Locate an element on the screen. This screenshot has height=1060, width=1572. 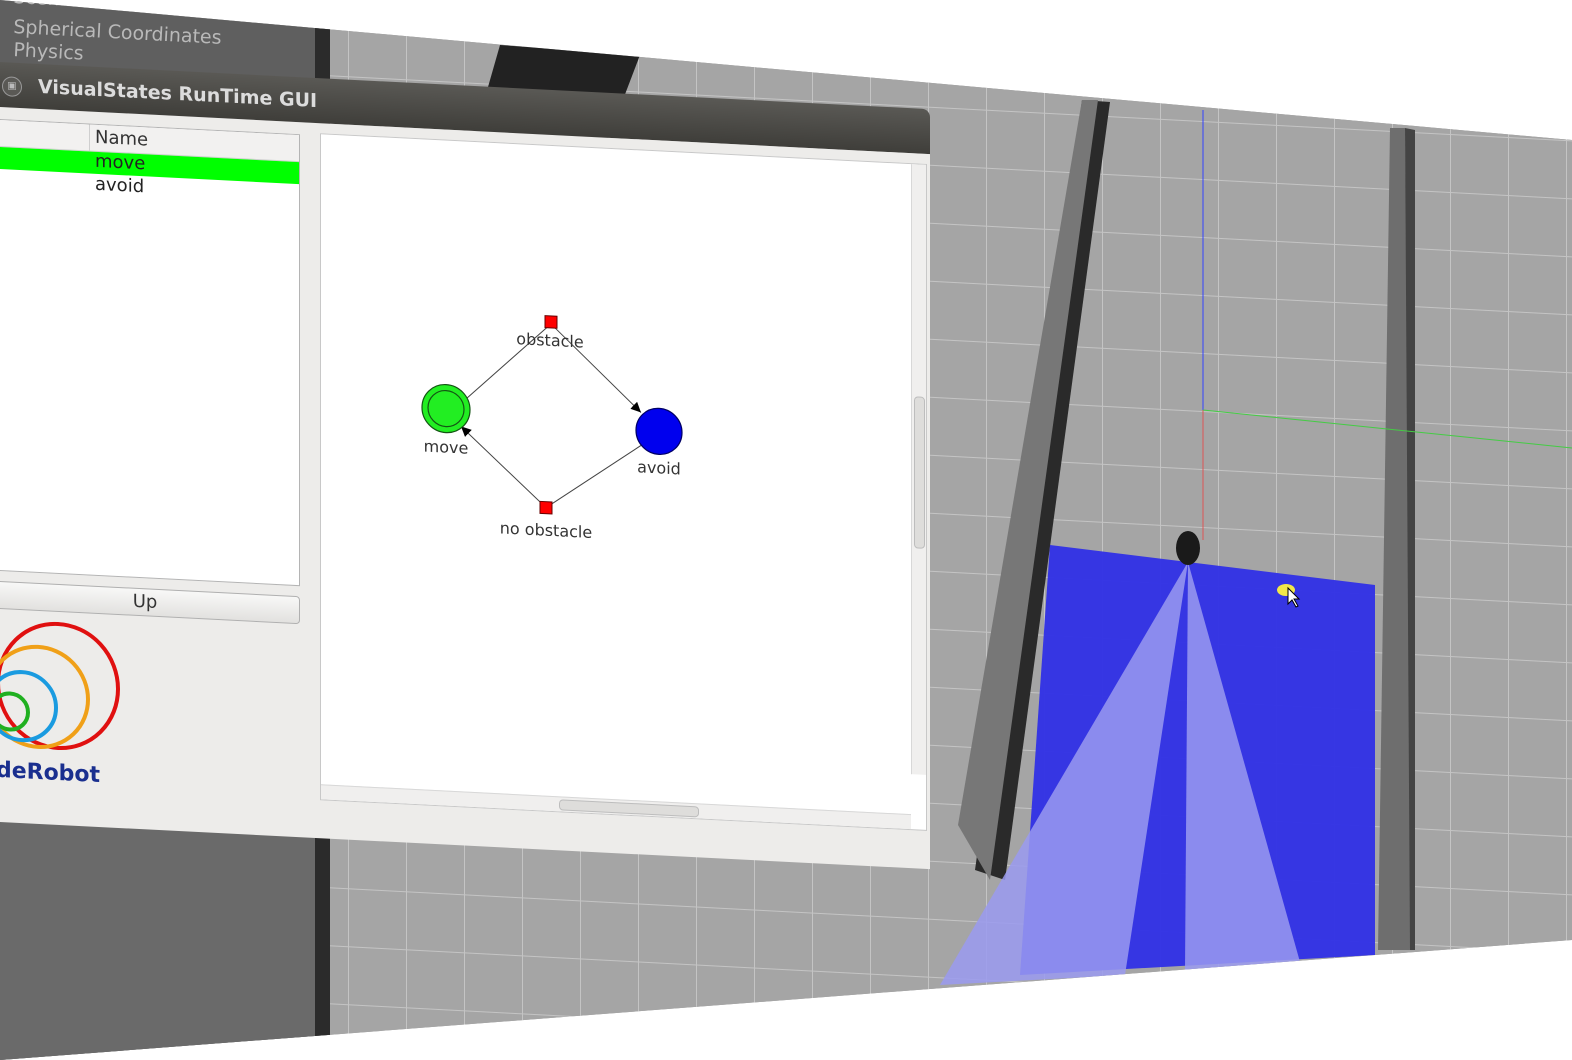
logo-text: deRobot is located at coordinates (50, 773).